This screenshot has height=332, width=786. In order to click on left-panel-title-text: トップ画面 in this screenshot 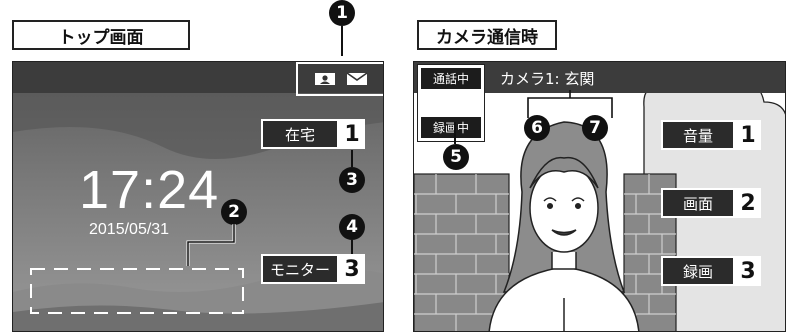, I will do `click(101, 37)`.